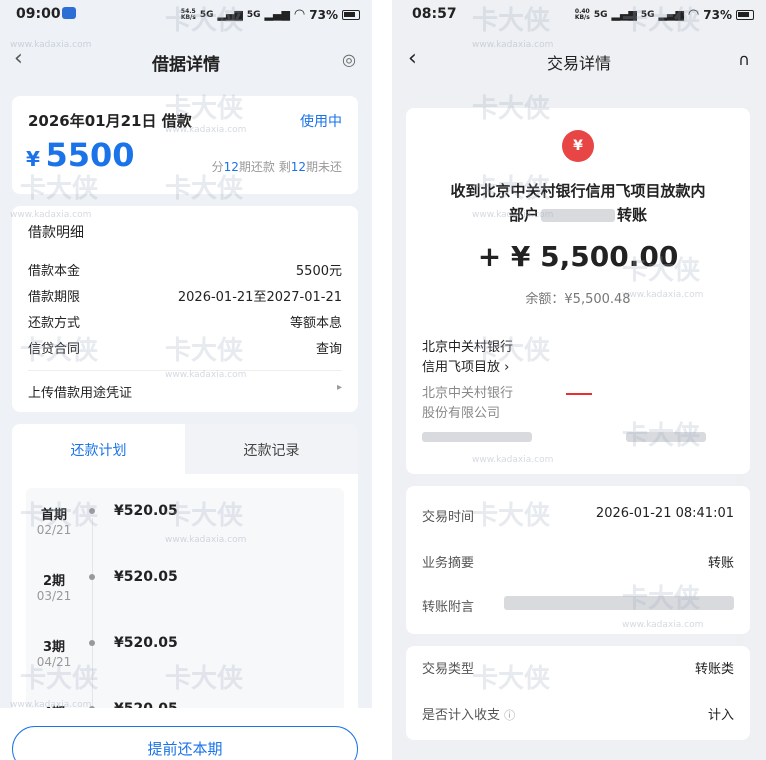 The image size is (766, 760). Describe the element at coordinates (107, 586) in the screenshot. I see `plan-item: 2期 03/21 ¥520.05` at that location.